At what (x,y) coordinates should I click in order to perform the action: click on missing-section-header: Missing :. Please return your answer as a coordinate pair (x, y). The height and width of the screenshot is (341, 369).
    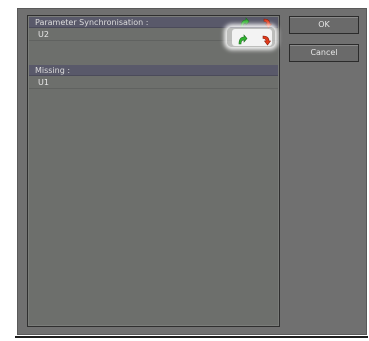
    Looking at the image, I should click on (153, 70).